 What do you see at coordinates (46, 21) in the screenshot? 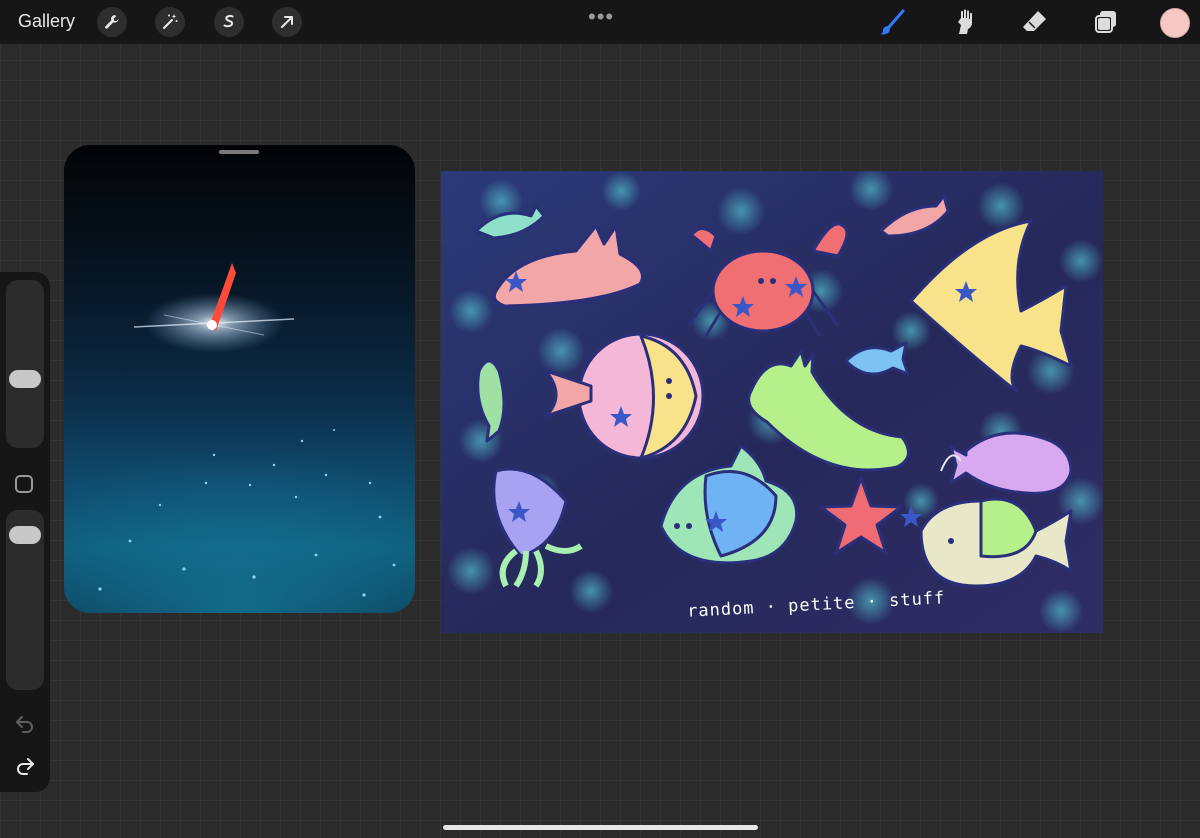
I see `gallery-button: Gallery` at bounding box center [46, 21].